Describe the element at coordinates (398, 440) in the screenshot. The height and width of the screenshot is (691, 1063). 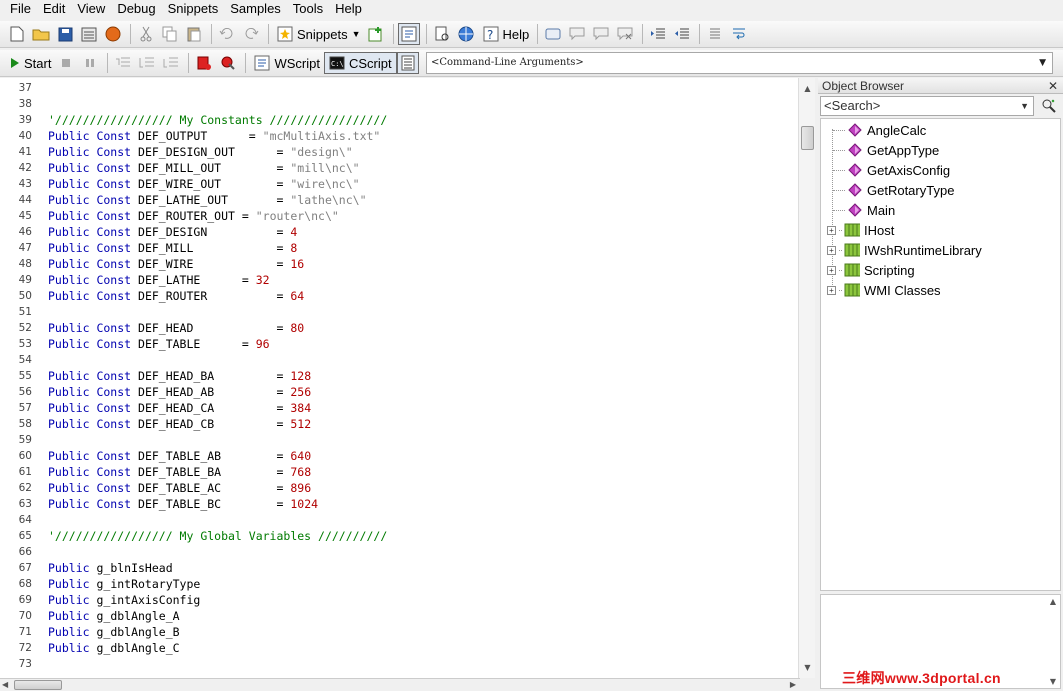
I see `code-line: 59` at that location.